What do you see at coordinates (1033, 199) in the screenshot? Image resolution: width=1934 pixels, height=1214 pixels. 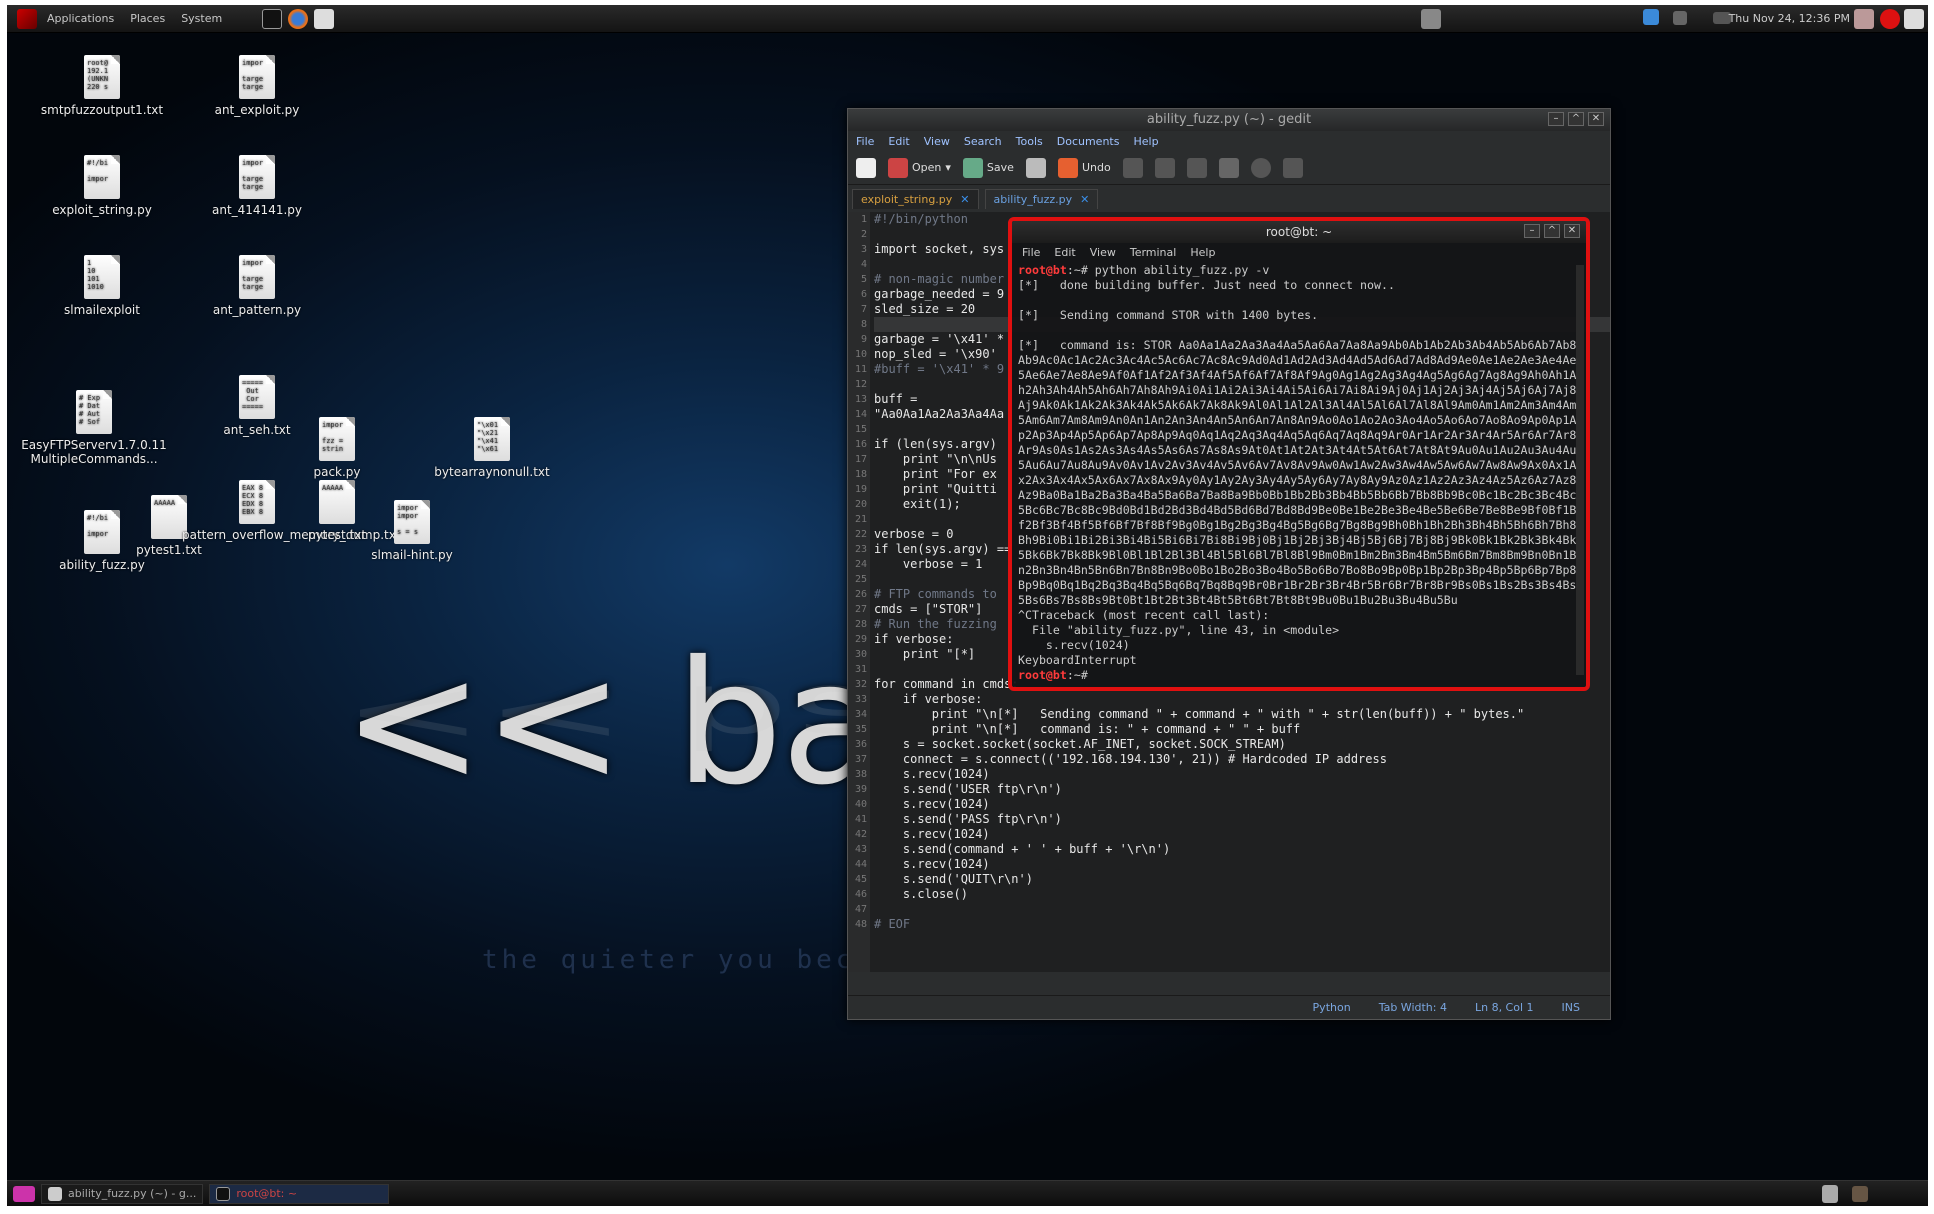 I see `tab-label: ability_fuzz.py` at bounding box center [1033, 199].